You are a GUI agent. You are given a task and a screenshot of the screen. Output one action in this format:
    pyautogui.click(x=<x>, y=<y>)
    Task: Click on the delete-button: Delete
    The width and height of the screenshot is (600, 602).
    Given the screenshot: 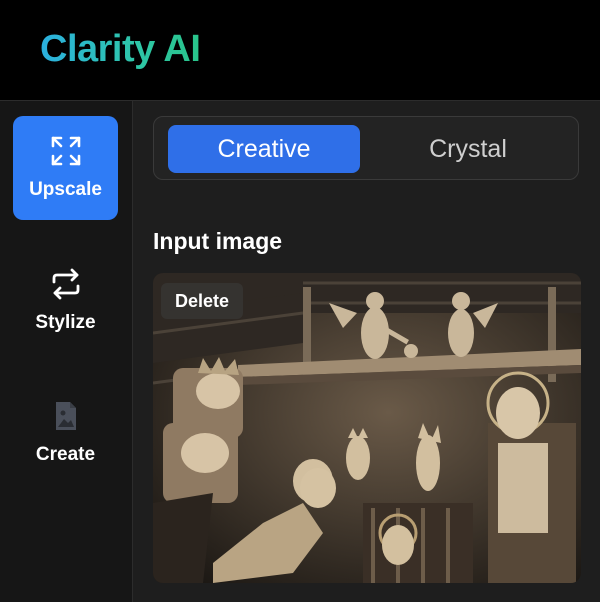 What is the action you would take?
    pyautogui.click(x=202, y=301)
    